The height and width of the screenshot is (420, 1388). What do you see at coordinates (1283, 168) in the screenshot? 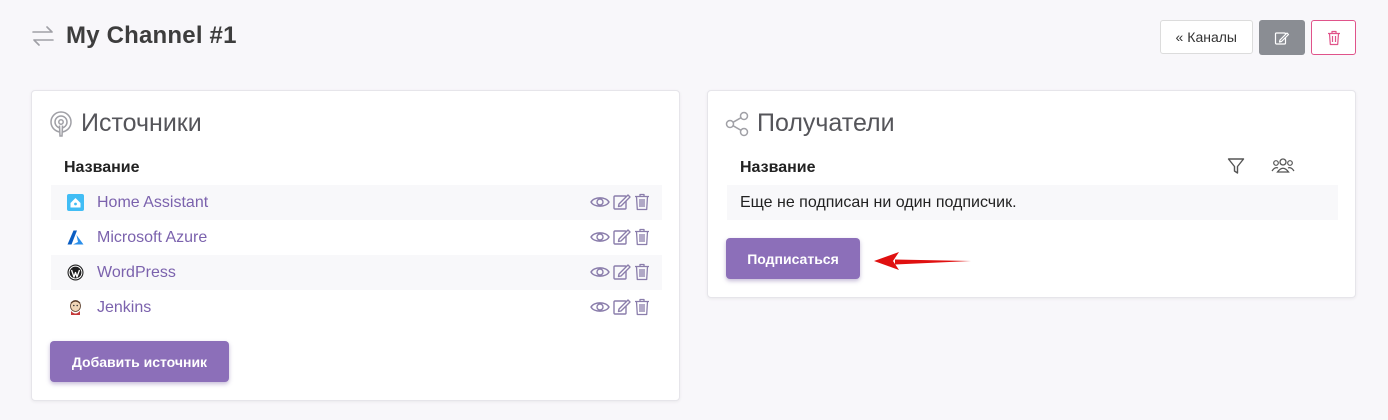
I see `users-group-icon` at bounding box center [1283, 168].